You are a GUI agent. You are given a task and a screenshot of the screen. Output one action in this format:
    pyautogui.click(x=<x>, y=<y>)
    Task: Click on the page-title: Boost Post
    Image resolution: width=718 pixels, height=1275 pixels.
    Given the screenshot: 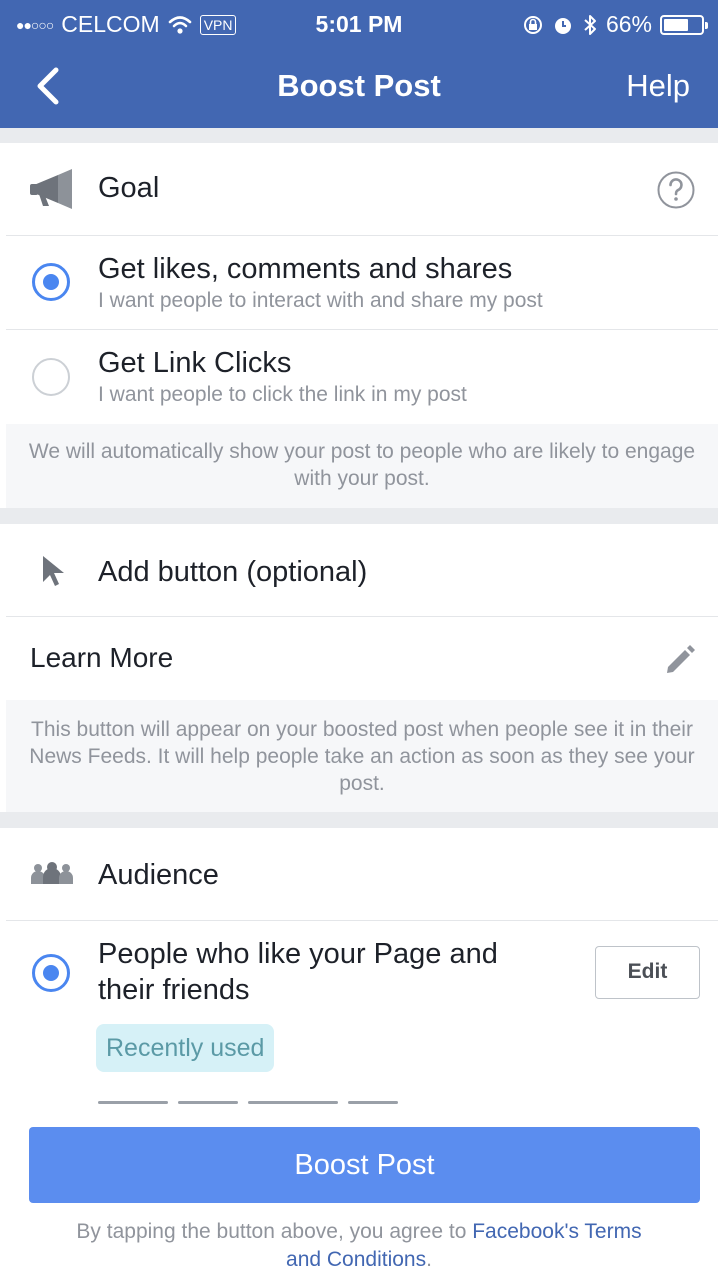 What is the action you would take?
    pyautogui.click(x=359, y=85)
    